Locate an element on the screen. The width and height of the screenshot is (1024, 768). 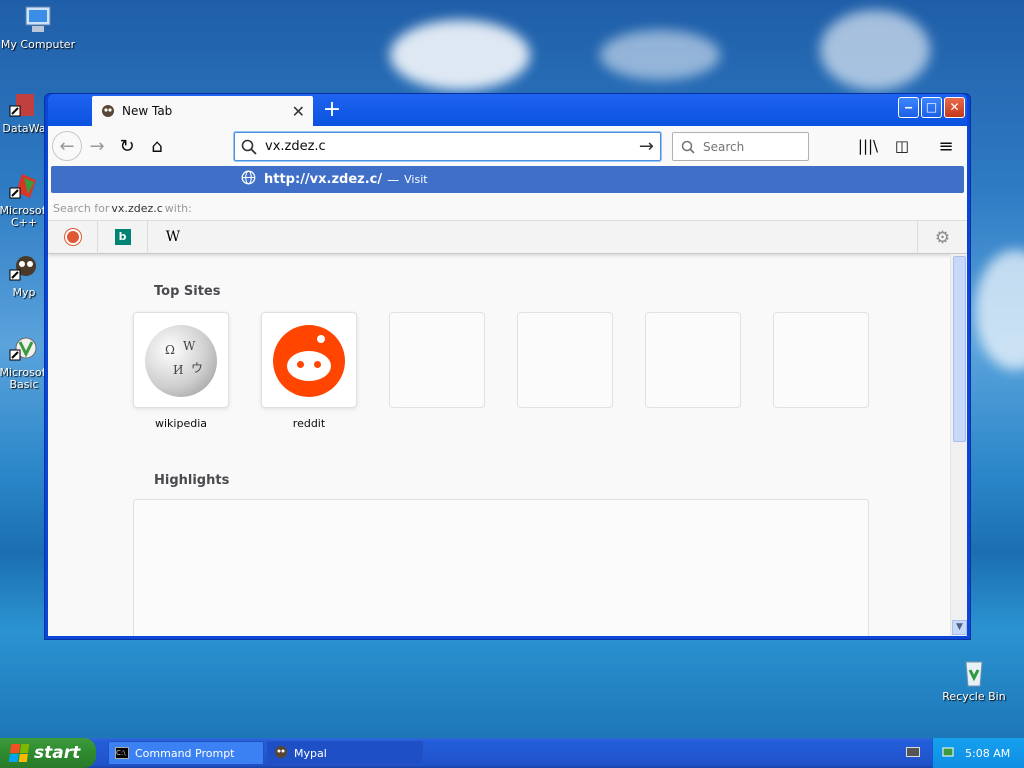
engine-wikipedia: W is located at coordinates (173, 237).